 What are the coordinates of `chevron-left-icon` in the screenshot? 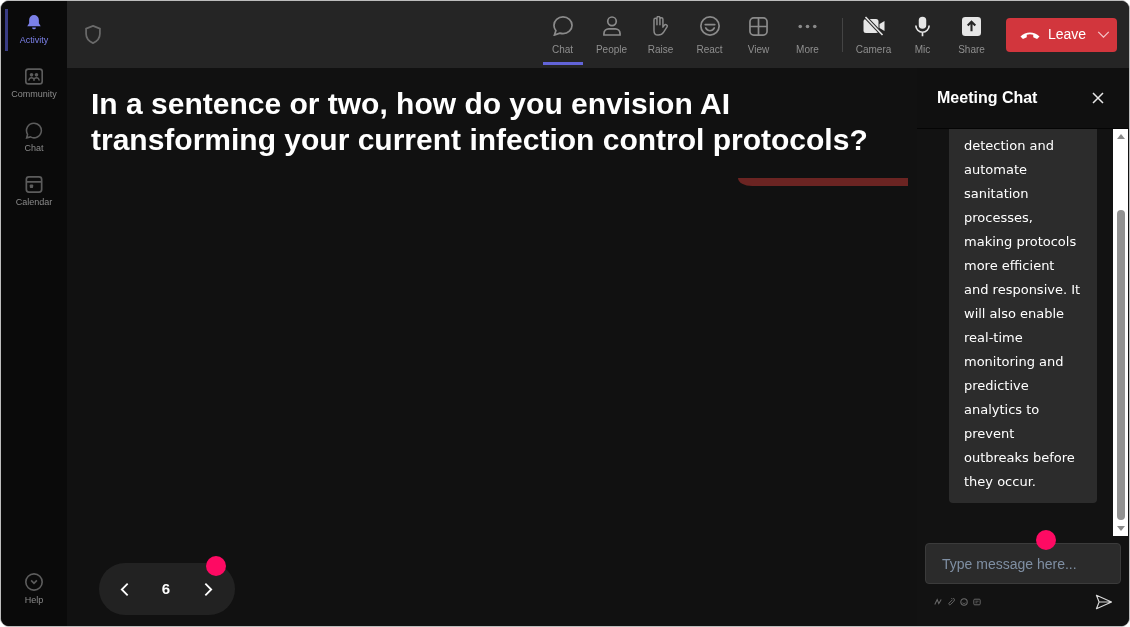 It's located at (124, 589).